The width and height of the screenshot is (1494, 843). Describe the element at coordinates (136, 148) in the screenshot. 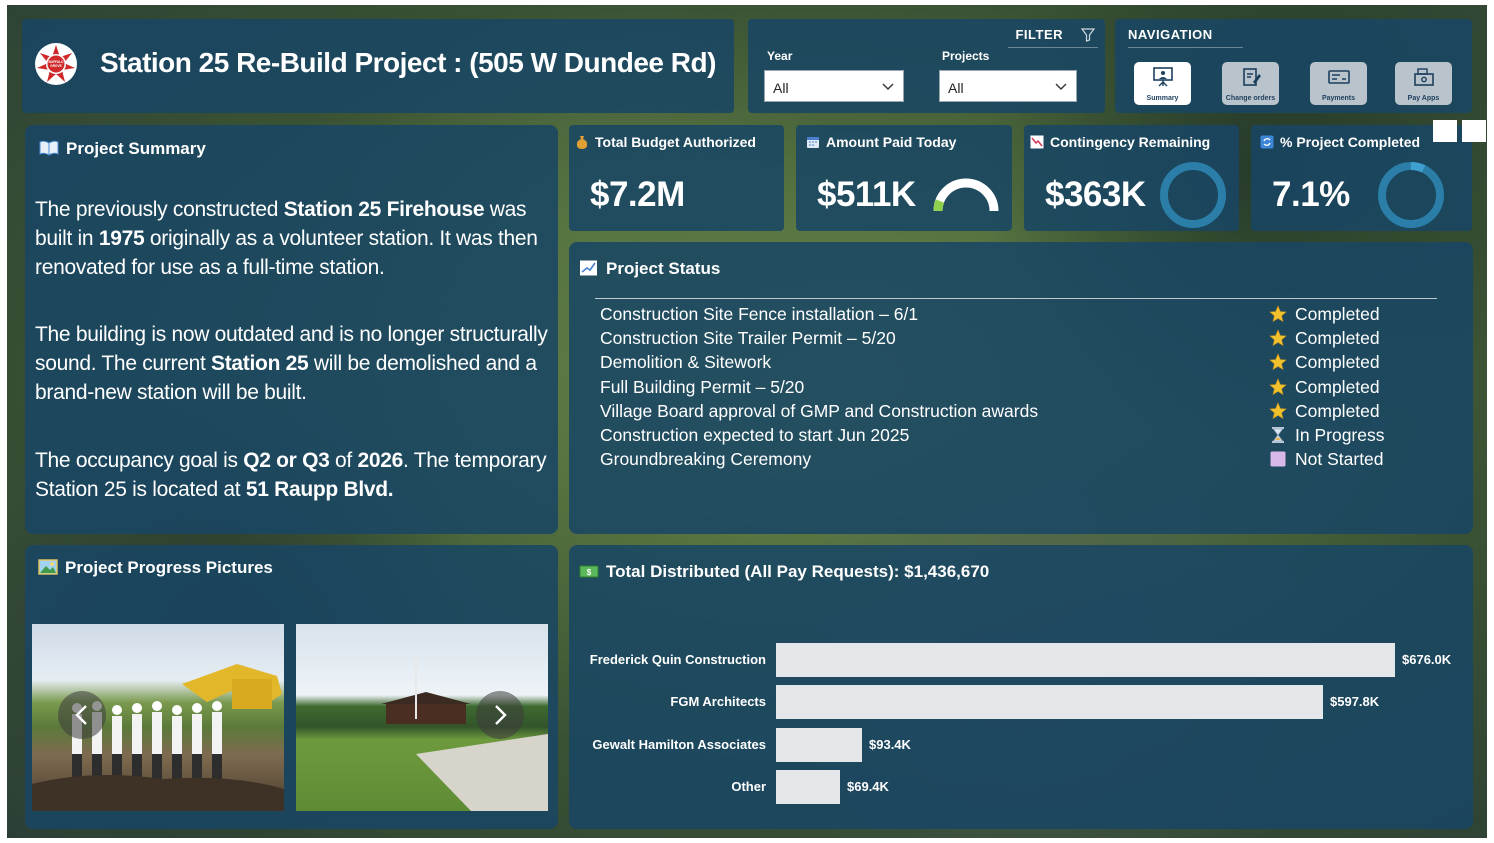

I see `project-summary-title-text: Project Summary` at that location.